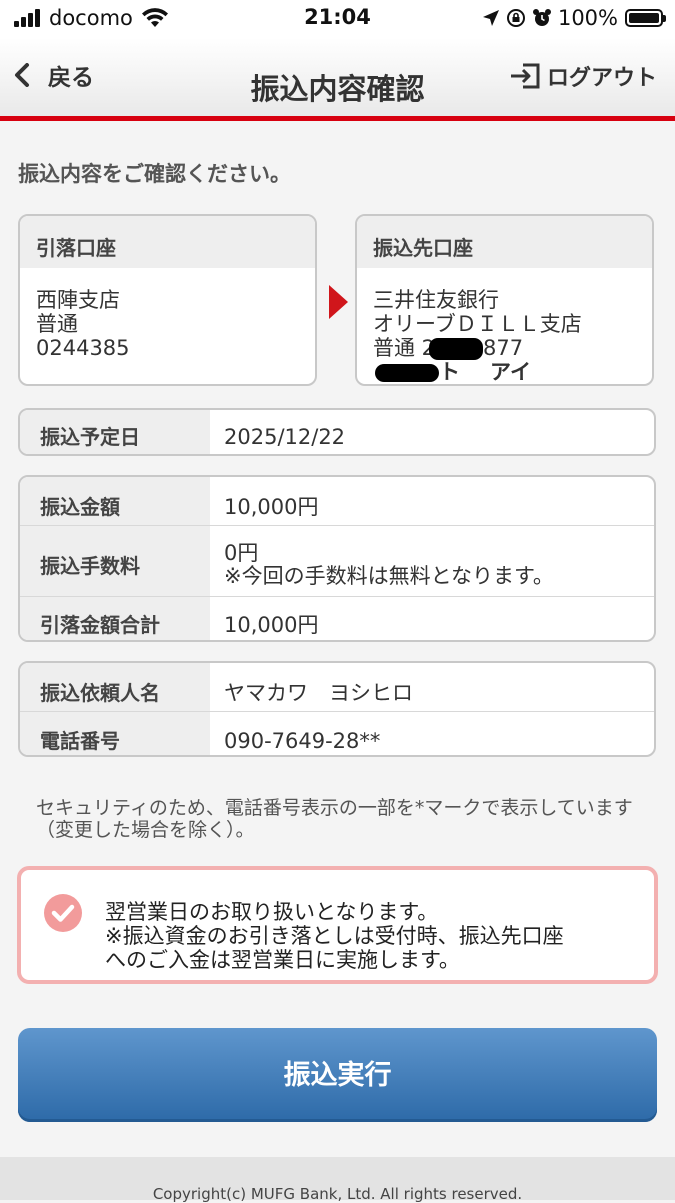 Image resolution: width=675 pixels, height=1203 pixels. I want to click on amount-value: 10,000円, so click(271, 507).